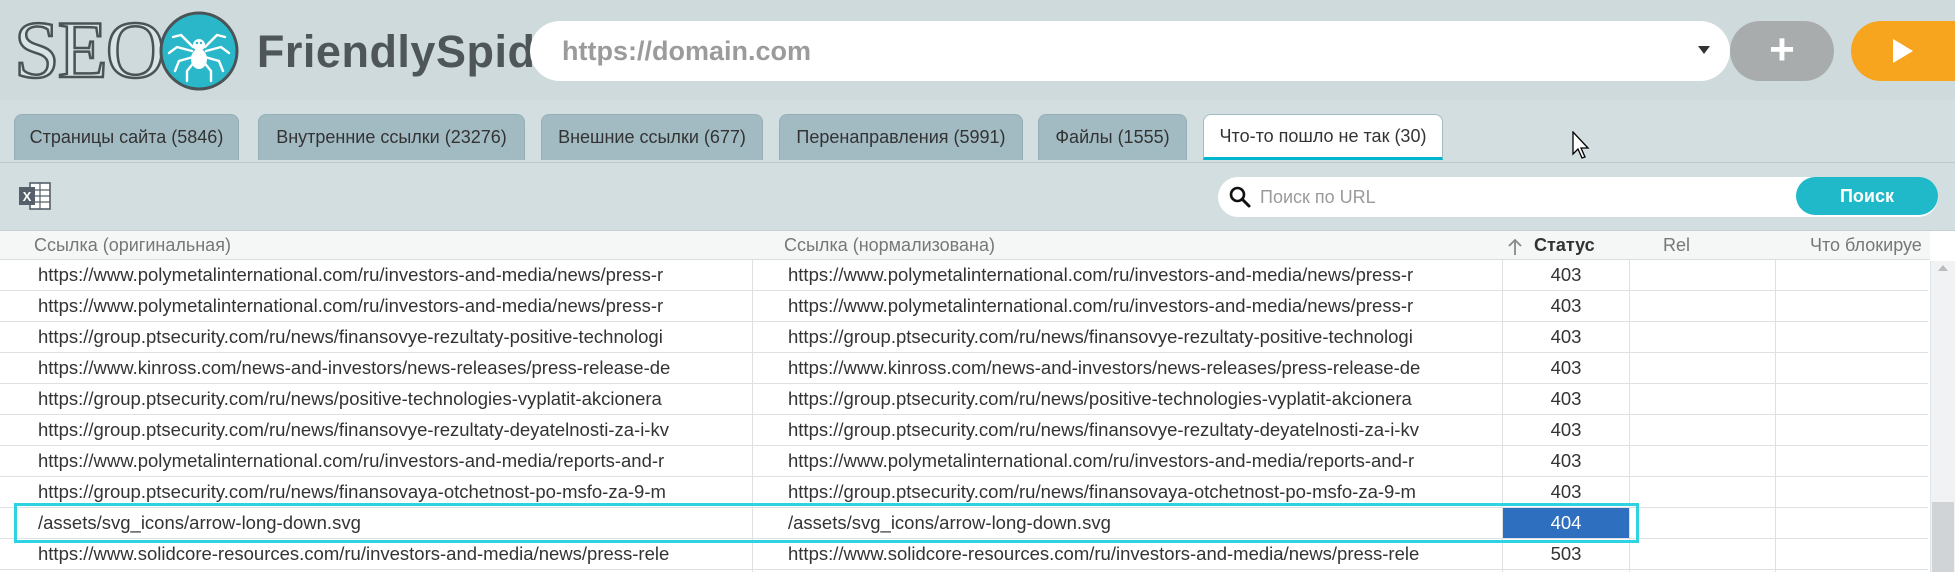 The height and width of the screenshot is (572, 1955). I want to click on app-logo: SEO FriendlySpider, so click(296, 49).